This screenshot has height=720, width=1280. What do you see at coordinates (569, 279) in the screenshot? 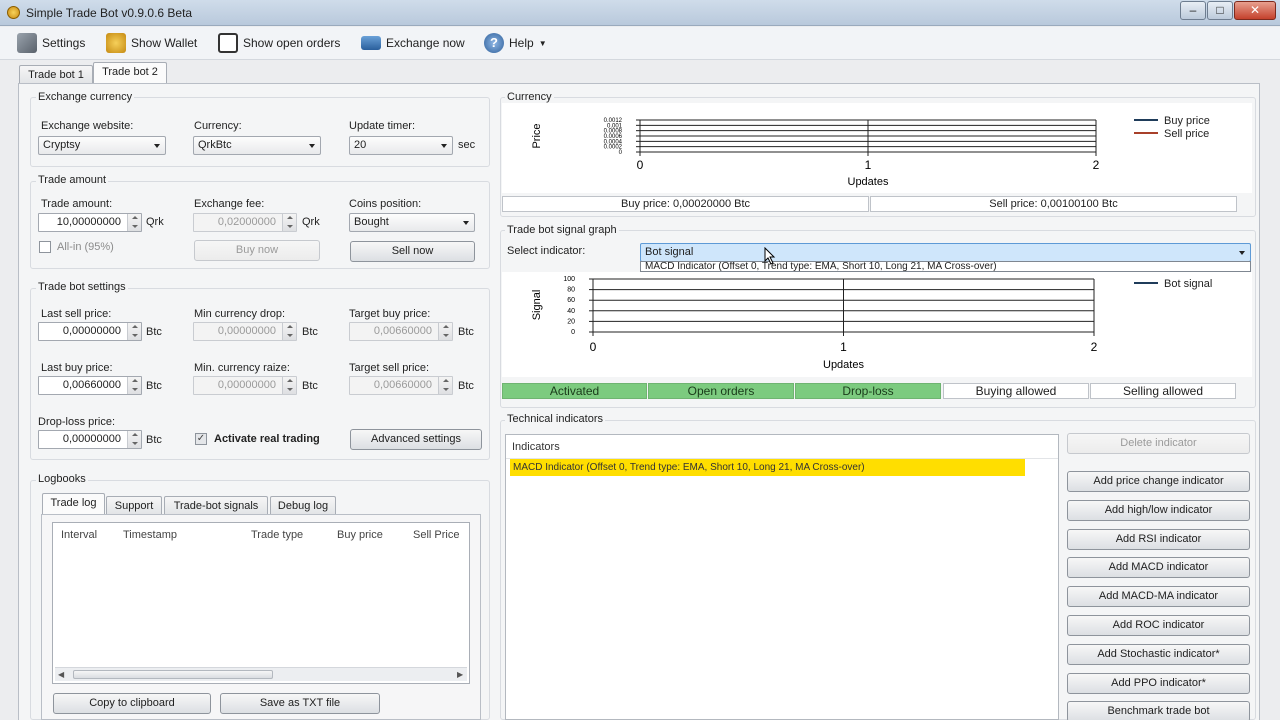
I see `y-tick-label: 100` at bounding box center [569, 279].